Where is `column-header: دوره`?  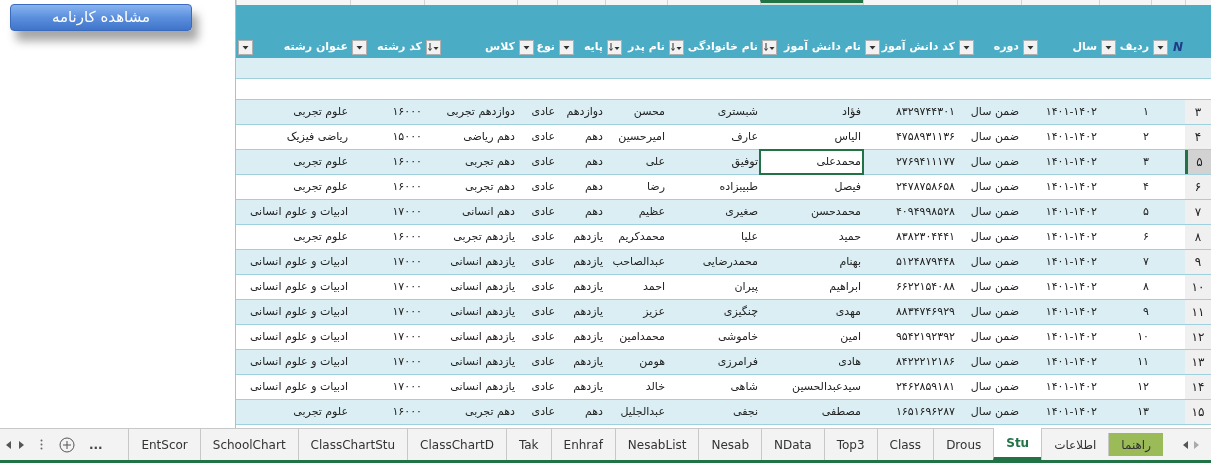
column-header: دوره is located at coordinates (1006, 47).